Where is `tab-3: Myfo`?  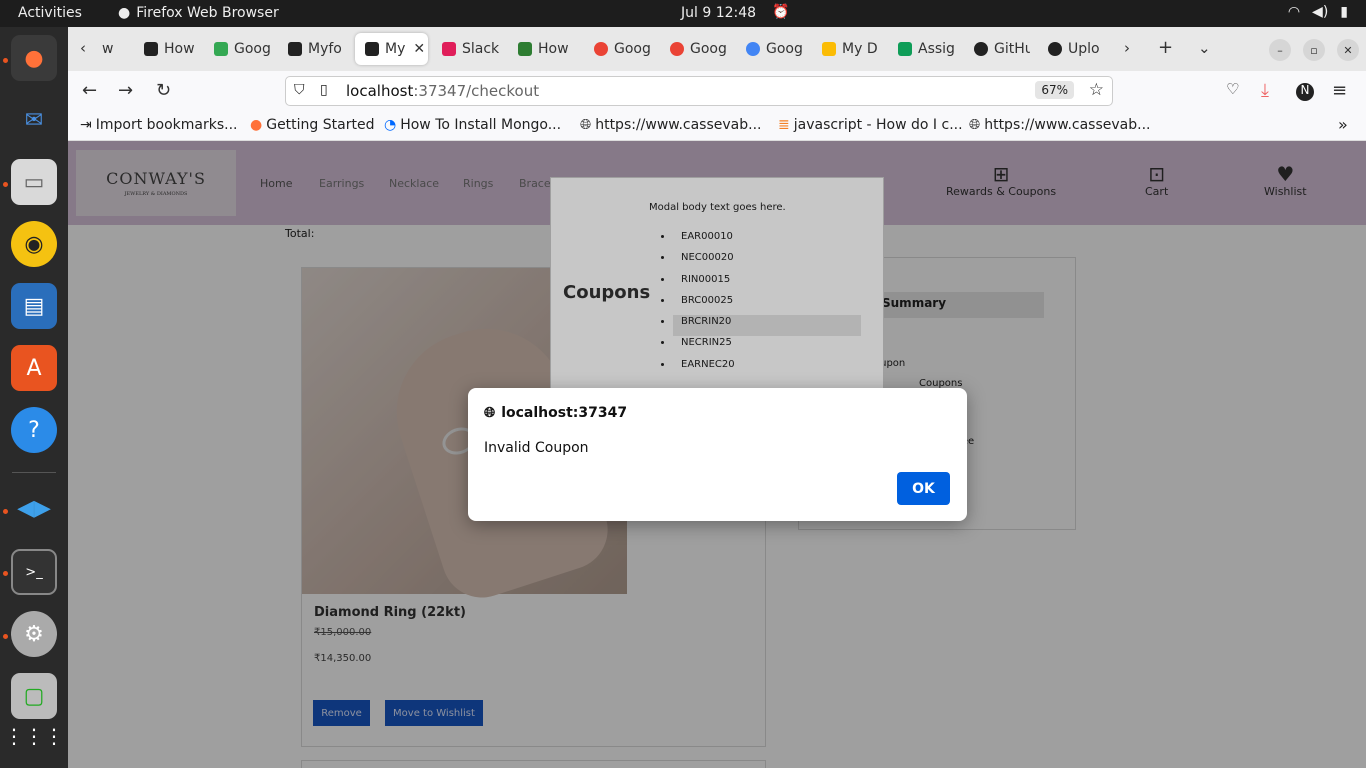 tab-3: Myfo is located at coordinates (311, 49).